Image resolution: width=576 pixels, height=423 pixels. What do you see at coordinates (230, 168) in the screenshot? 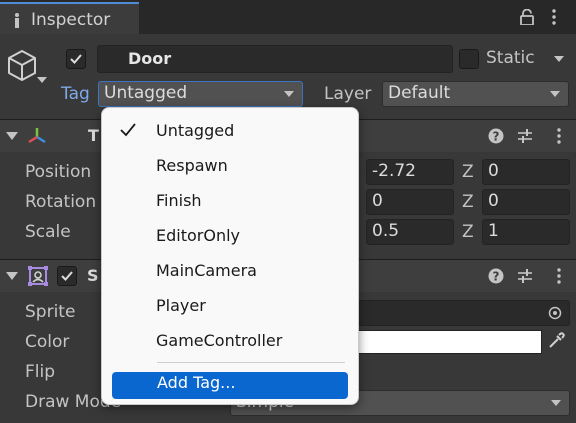
I see `menu-item-respawn: Respawn` at bounding box center [230, 168].